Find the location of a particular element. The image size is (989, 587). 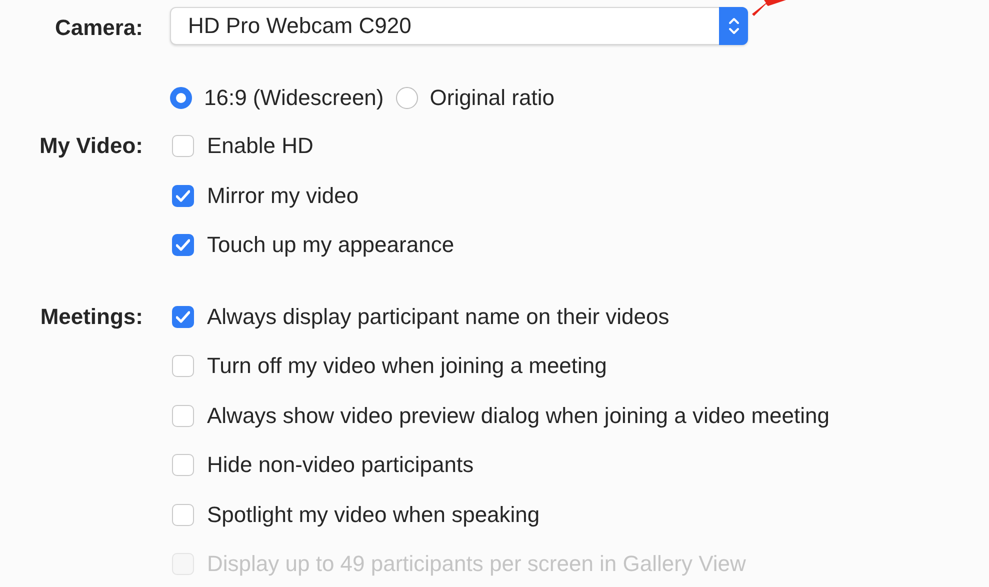

checkbox-label: Mirror my video is located at coordinates (283, 195).